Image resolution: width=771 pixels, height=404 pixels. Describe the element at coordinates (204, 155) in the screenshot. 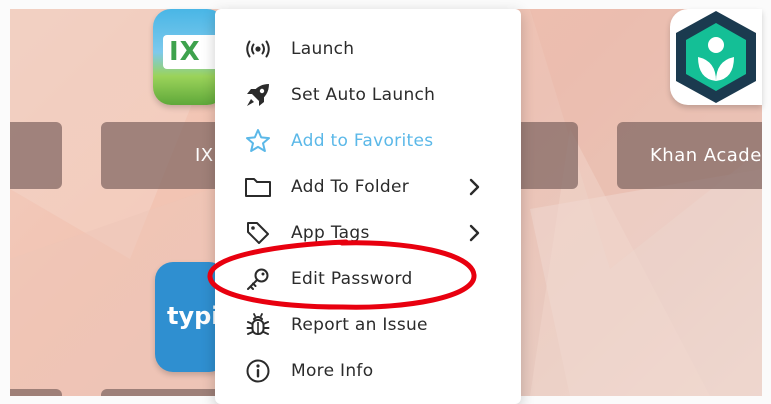

I see `tile-label-ixl-text: IX` at that location.